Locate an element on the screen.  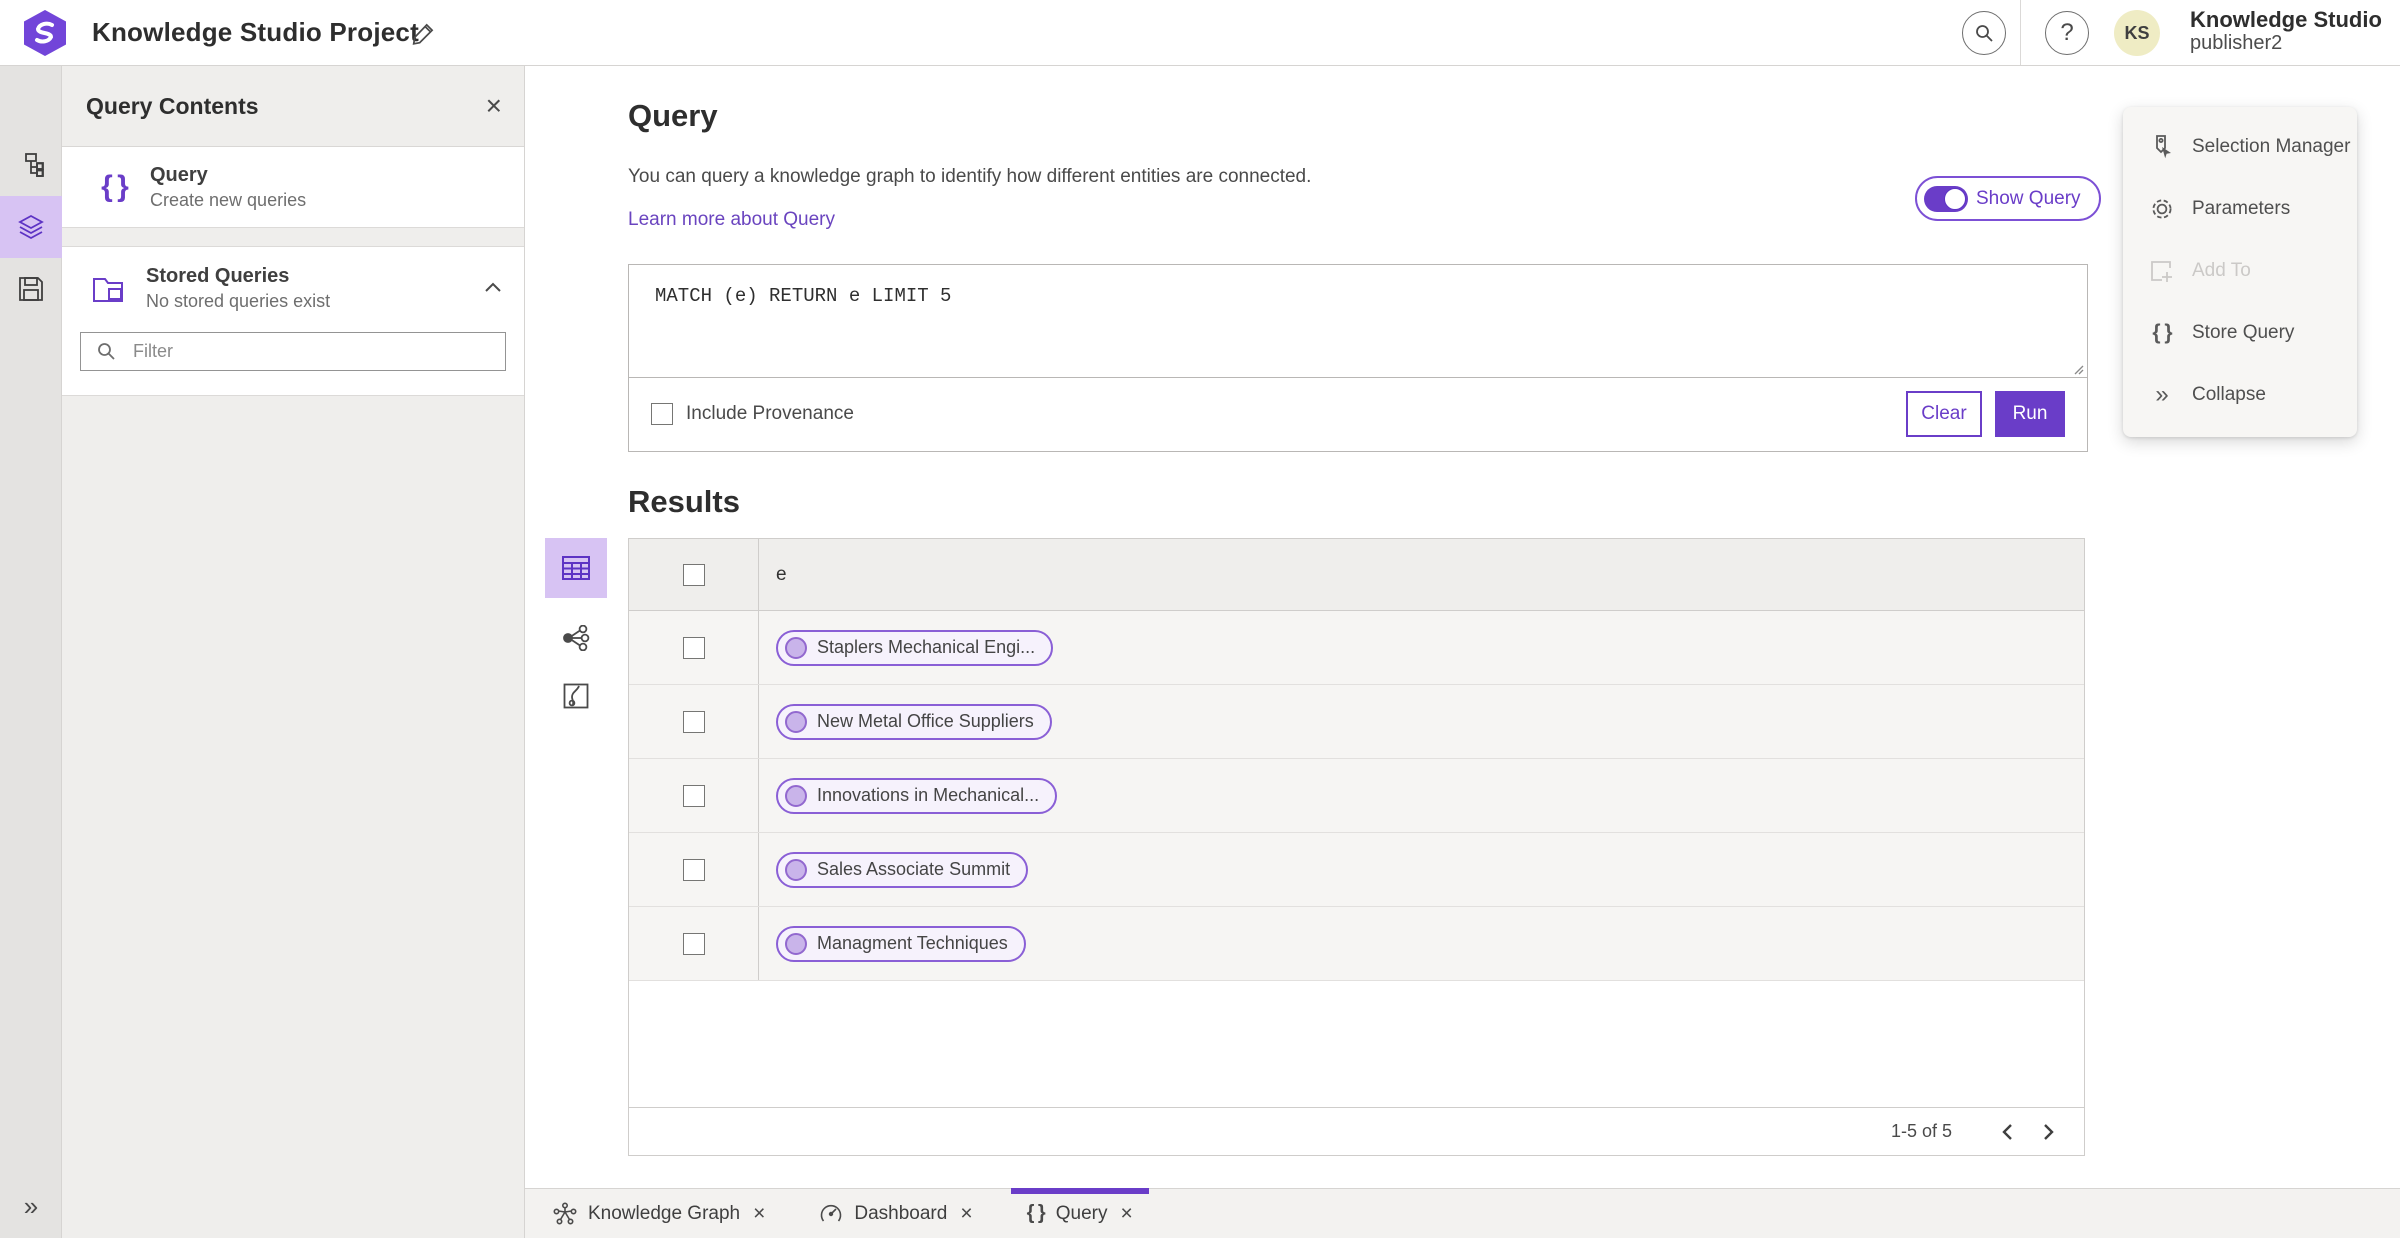
table-row: Managment Techniques is located at coordinates (1356, 944).